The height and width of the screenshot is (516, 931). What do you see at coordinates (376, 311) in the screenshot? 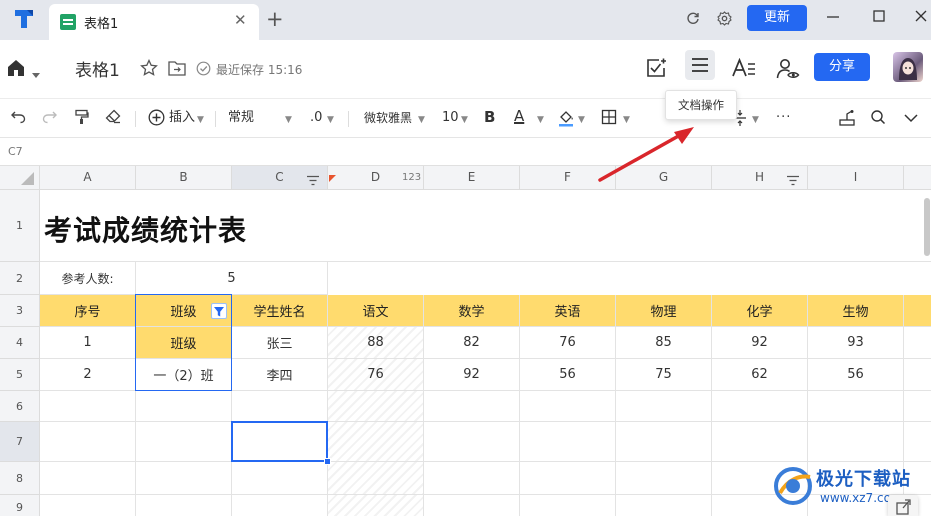
I see `header-cell-d: 语文` at bounding box center [376, 311].